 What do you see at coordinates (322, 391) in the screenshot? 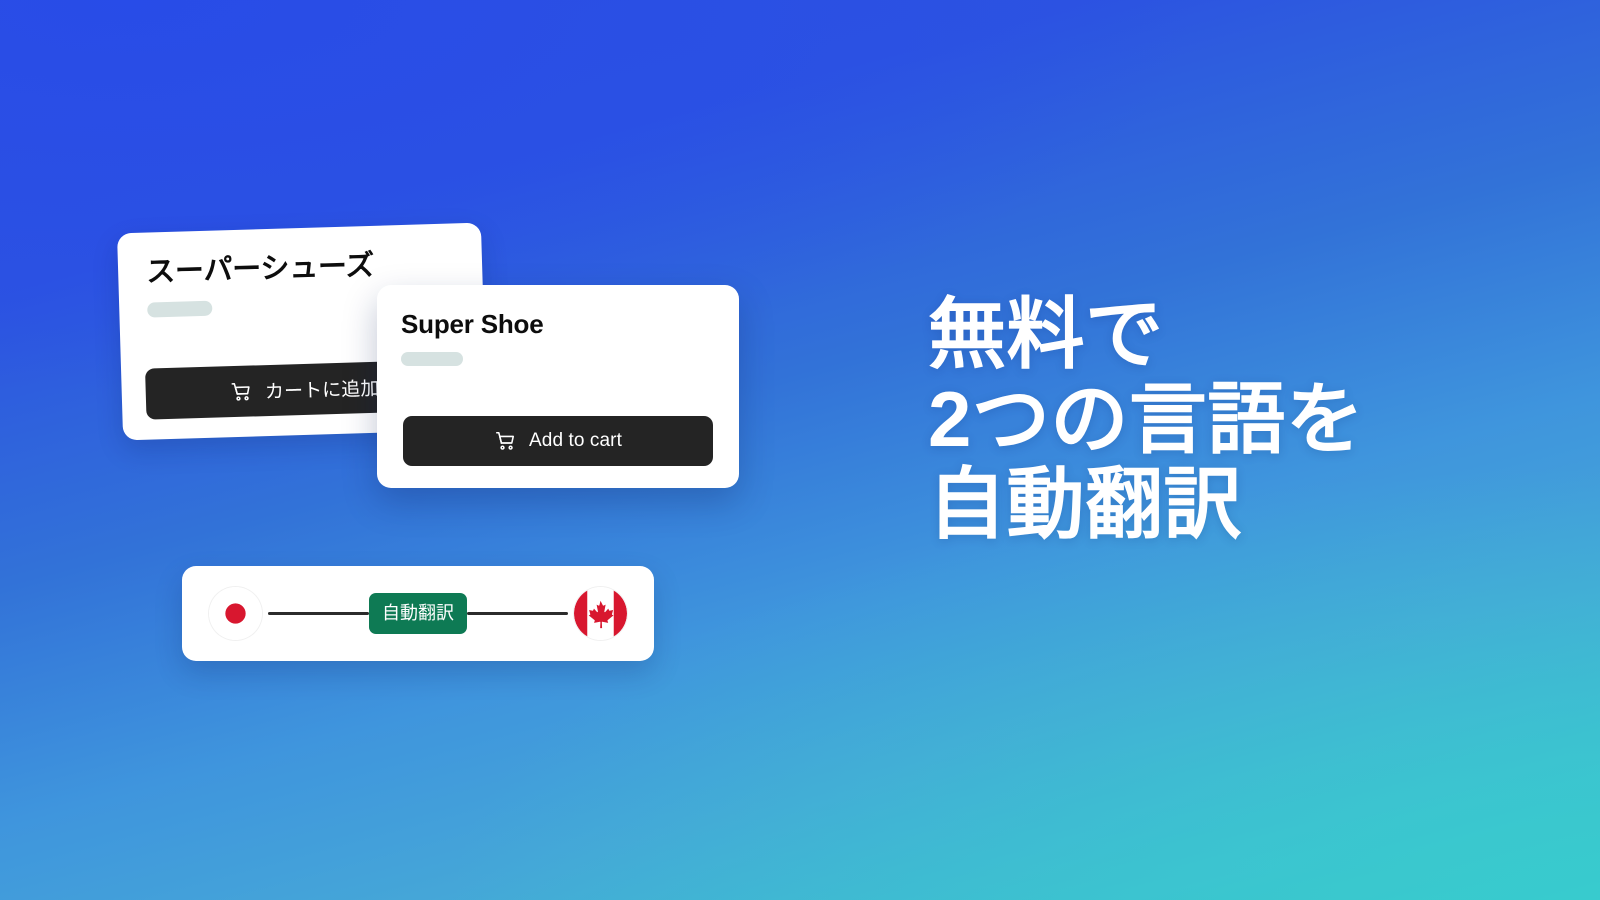
I see `add-to-cart-label-japanese: カートに追加` at bounding box center [322, 391].